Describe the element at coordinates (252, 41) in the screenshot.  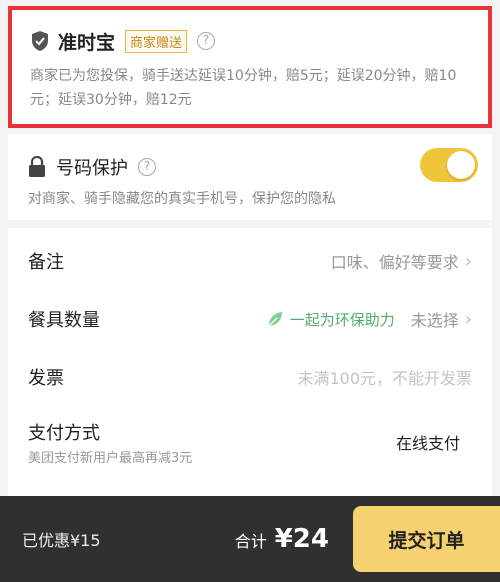
I see `ontime-header: 准时宝 商家赠送 ?` at that location.